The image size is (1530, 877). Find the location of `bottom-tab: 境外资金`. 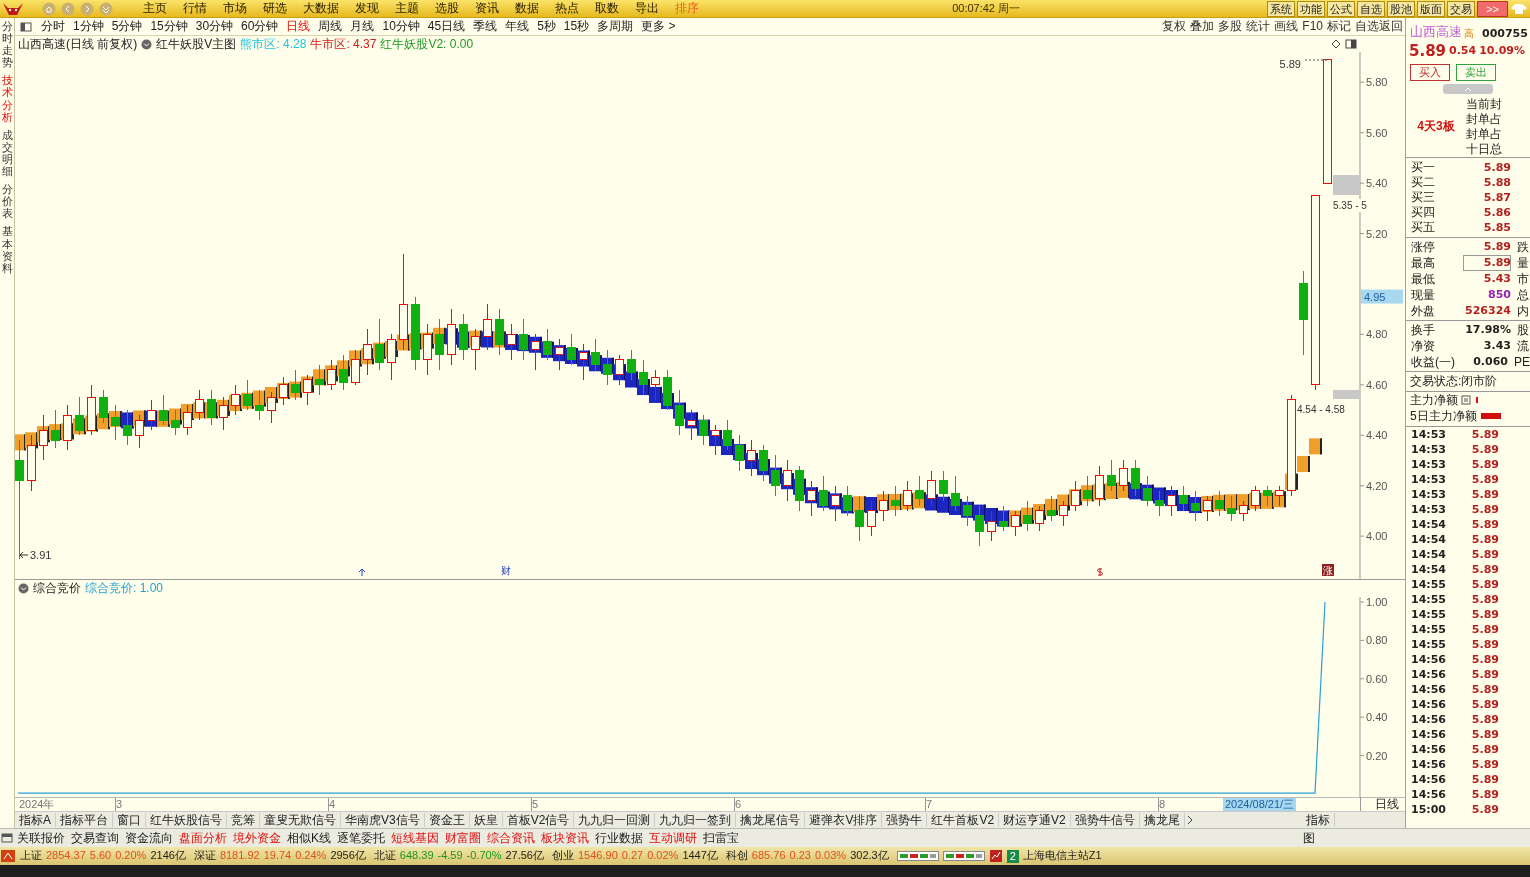

bottom-tab: 境外资金 is located at coordinates (257, 838).